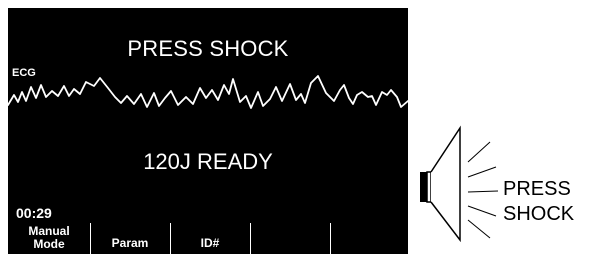 This screenshot has height=254, width=591. I want to click on manual-mode-softkey: Manual Mode, so click(49, 238).